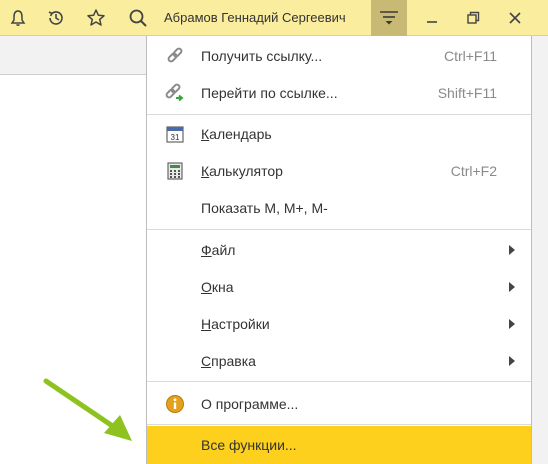 This screenshot has height=464, width=548. I want to click on title-bar: Абрамов Геннадий Сергеевич, so click(274, 18).